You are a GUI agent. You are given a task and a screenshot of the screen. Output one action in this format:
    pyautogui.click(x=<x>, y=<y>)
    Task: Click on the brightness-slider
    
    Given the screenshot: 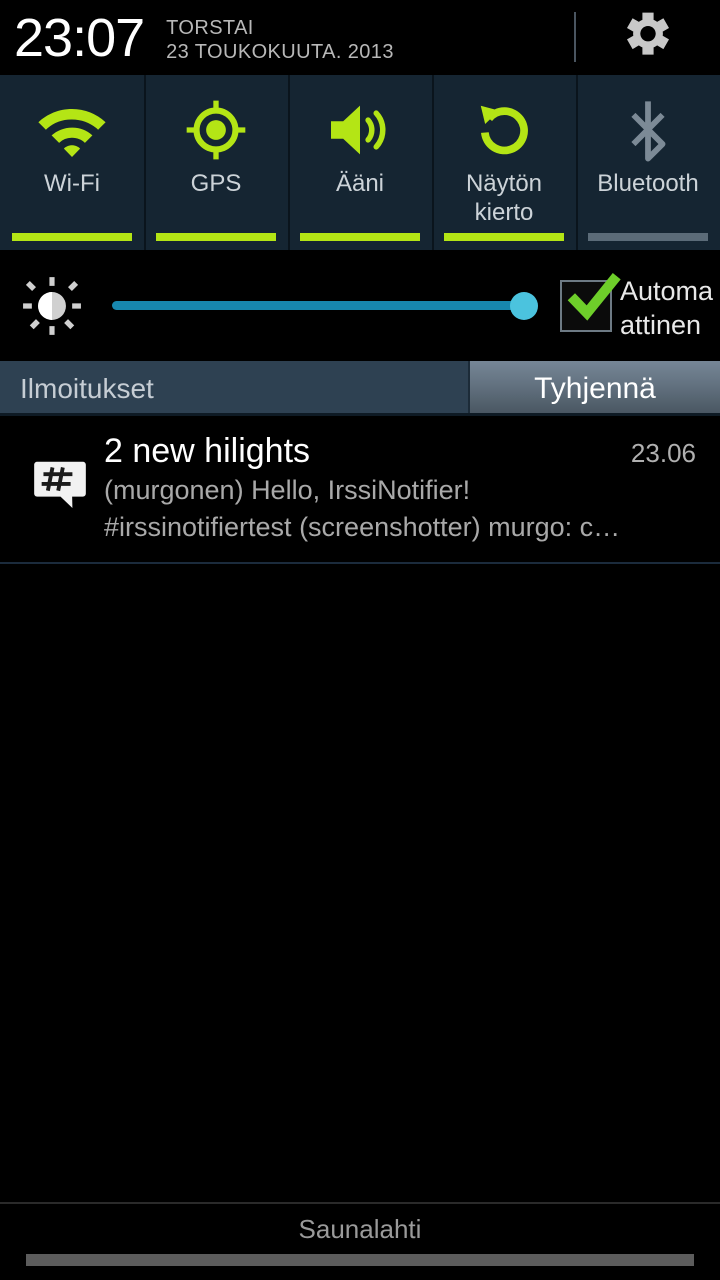 What is the action you would take?
    pyautogui.click(x=325, y=306)
    